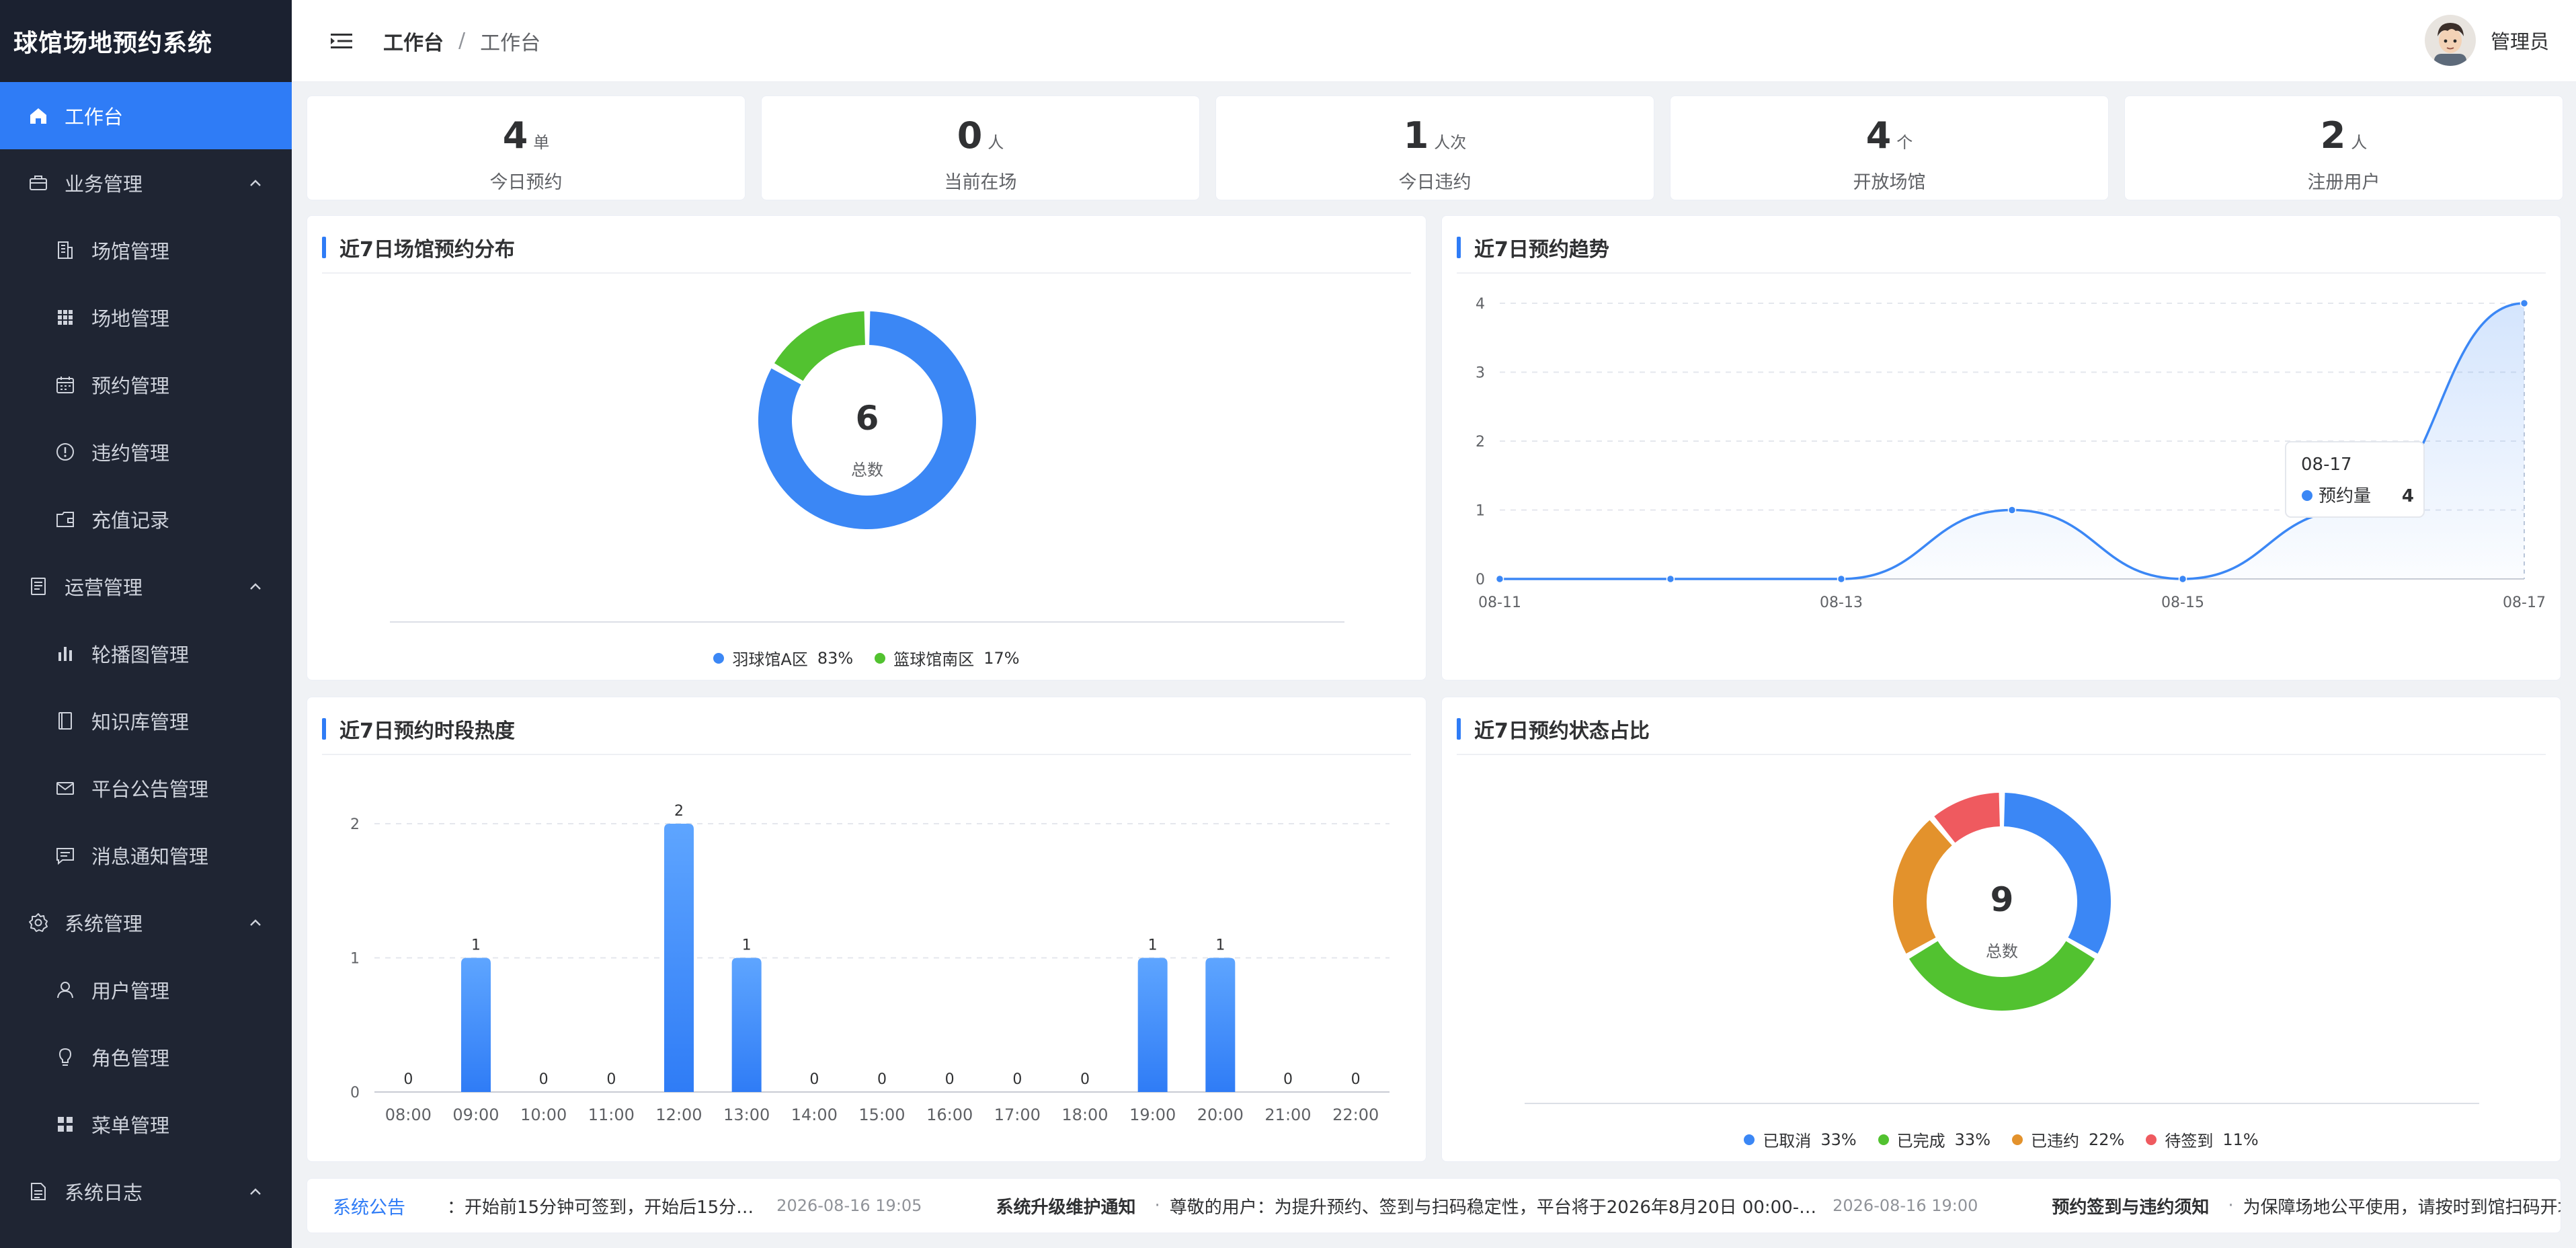 The image size is (2576, 1248). I want to click on alert-circle-icon, so click(65, 451).